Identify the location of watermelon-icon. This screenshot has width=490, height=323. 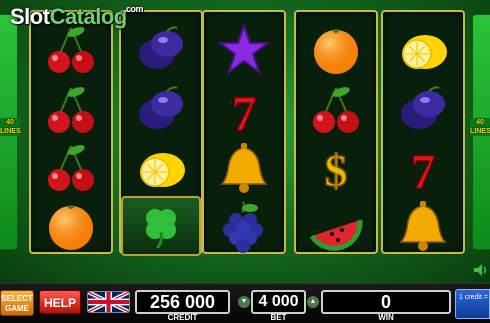
(336, 226).